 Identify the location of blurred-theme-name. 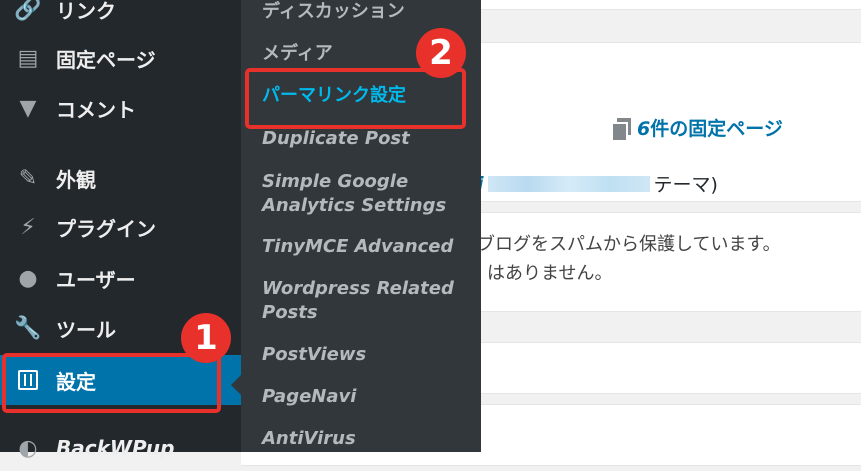
(568, 183).